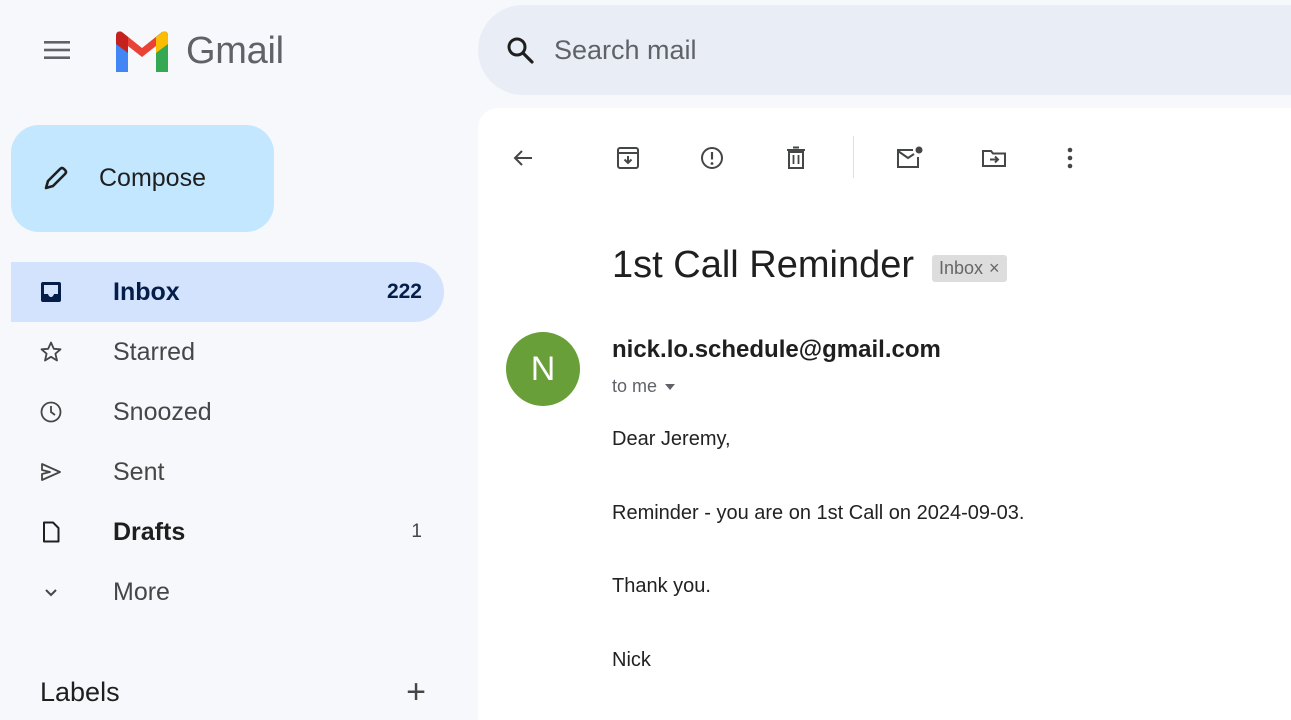  I want to click on email-body-line: Thank you., so click(661, 586).